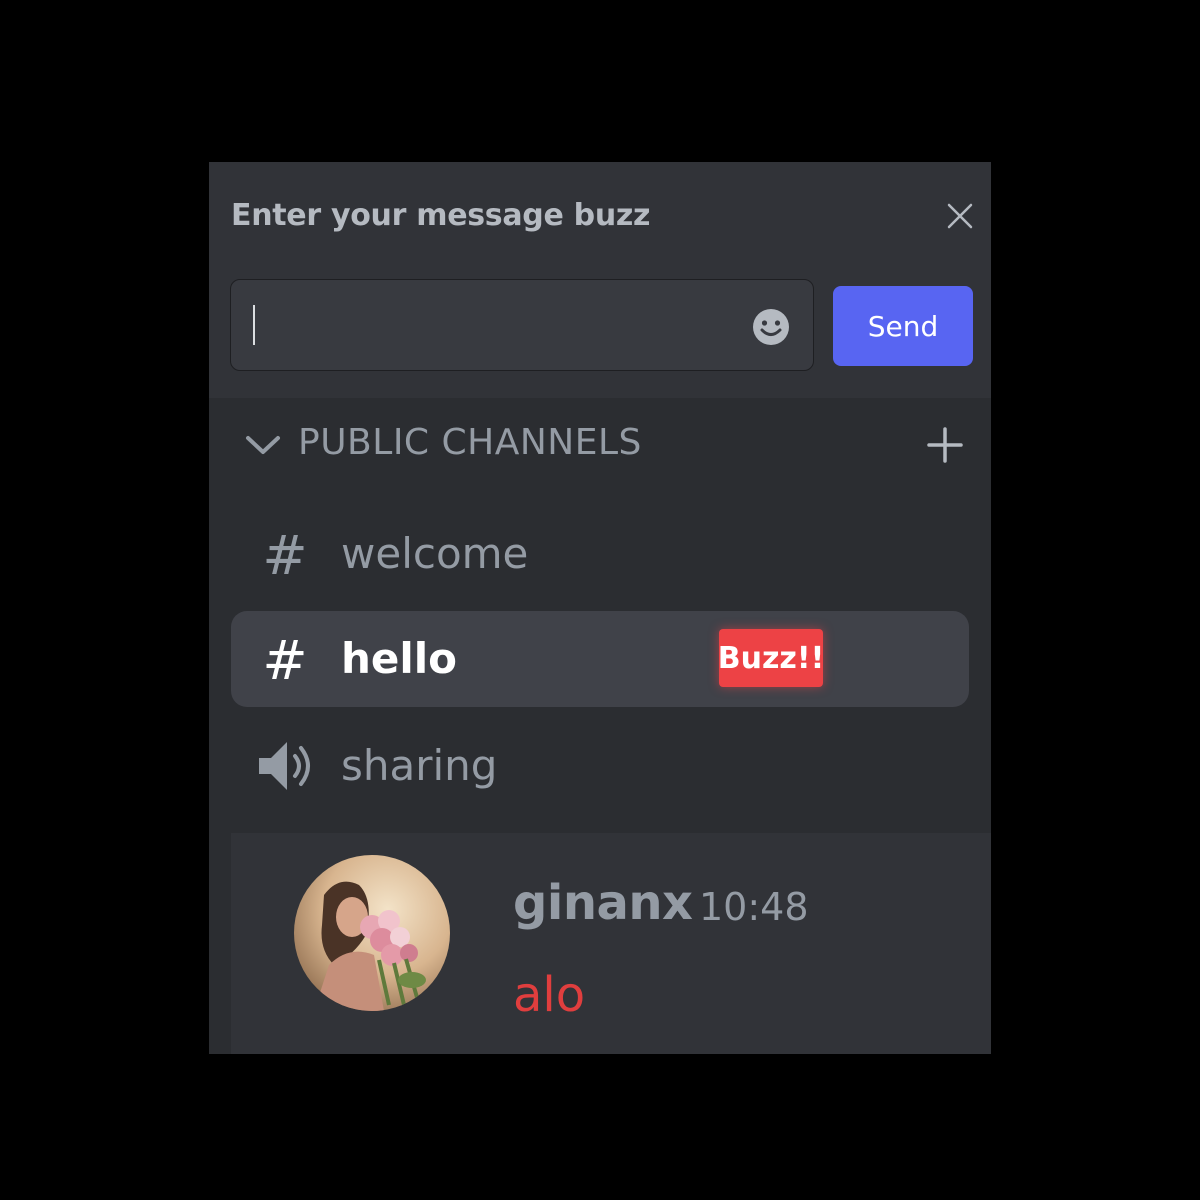 Image resolution: width=1200 pixels, height=1200 pixels. I want to click on message-input-box, so click(522, 325).